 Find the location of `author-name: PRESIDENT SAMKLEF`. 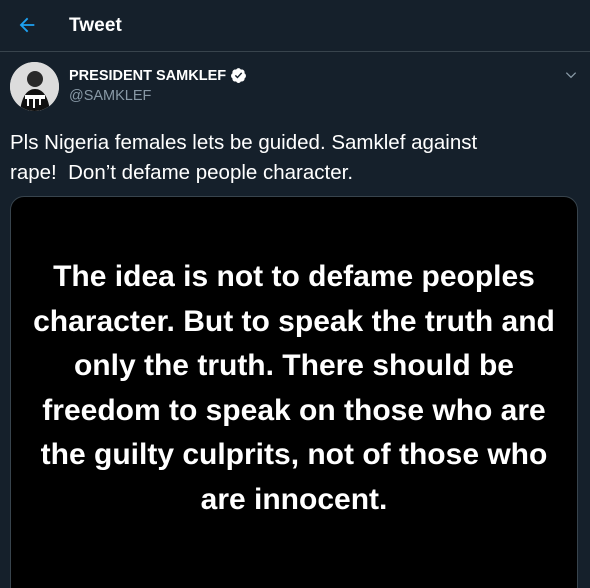

author-name: PRESIDENT SAMKLEF is located at coordinates (147, 76).